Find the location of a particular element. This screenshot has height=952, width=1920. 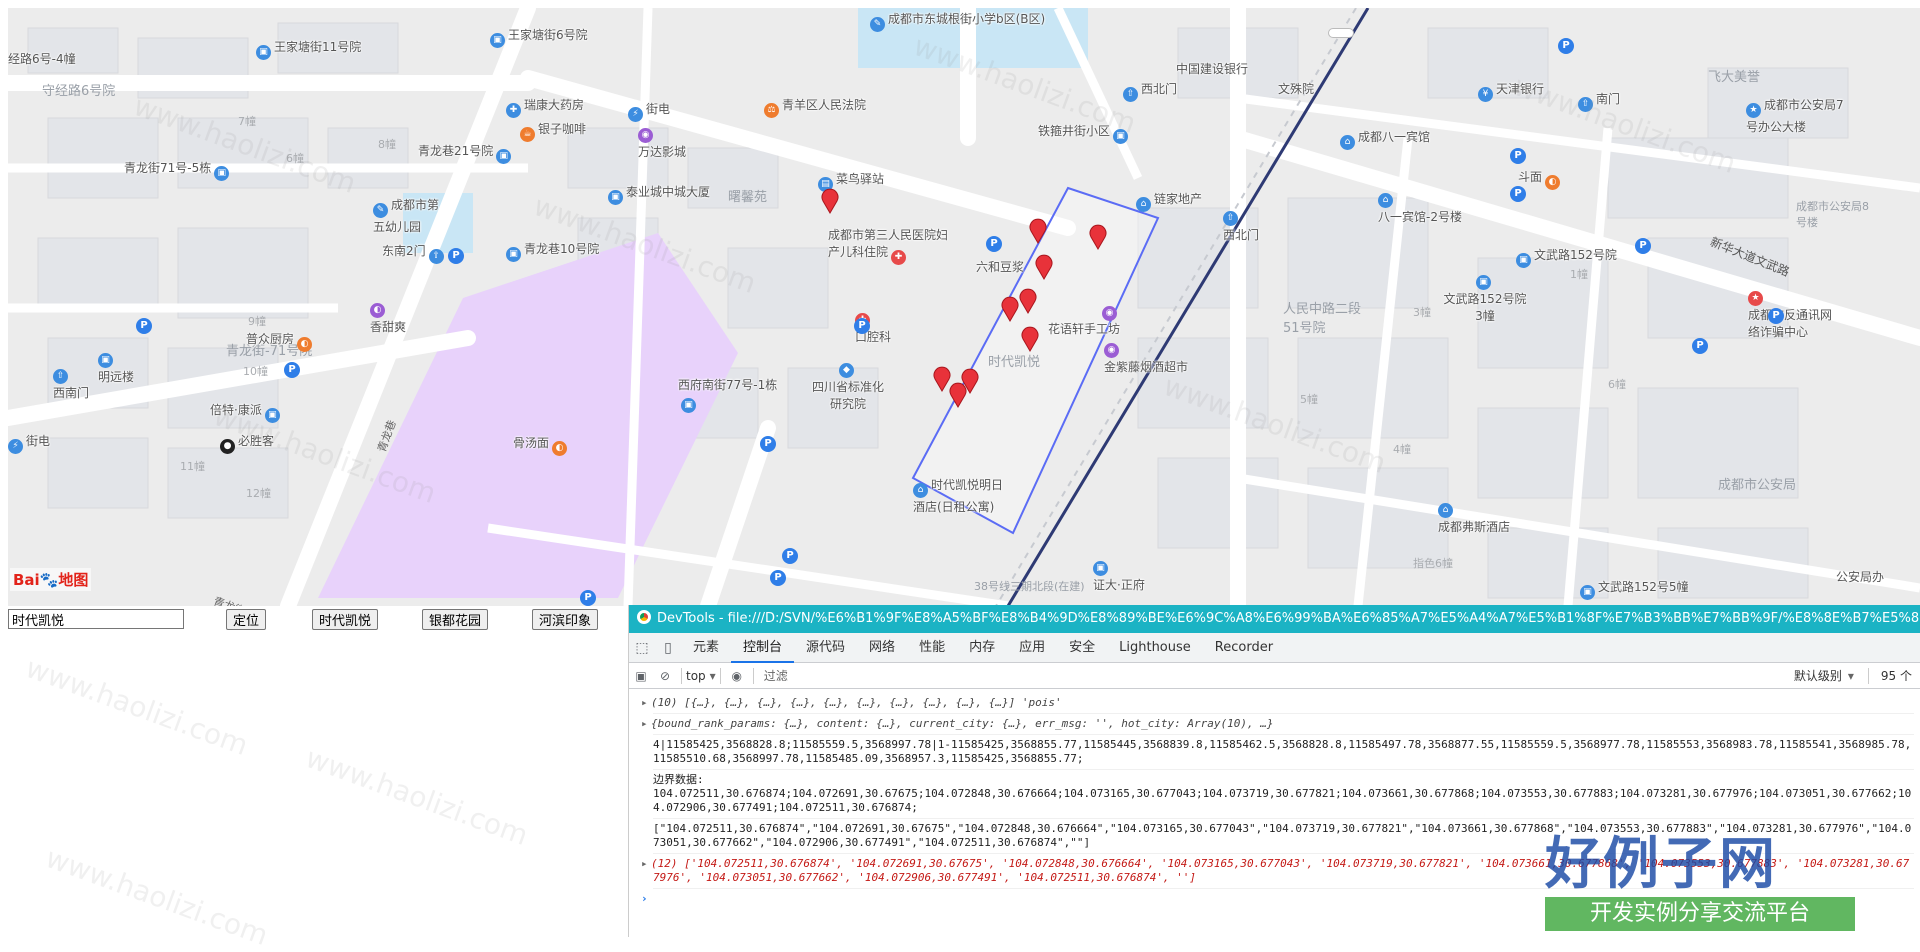

poi: 铁箍井街小区 ▣ is located at coordinates (1084, 133).